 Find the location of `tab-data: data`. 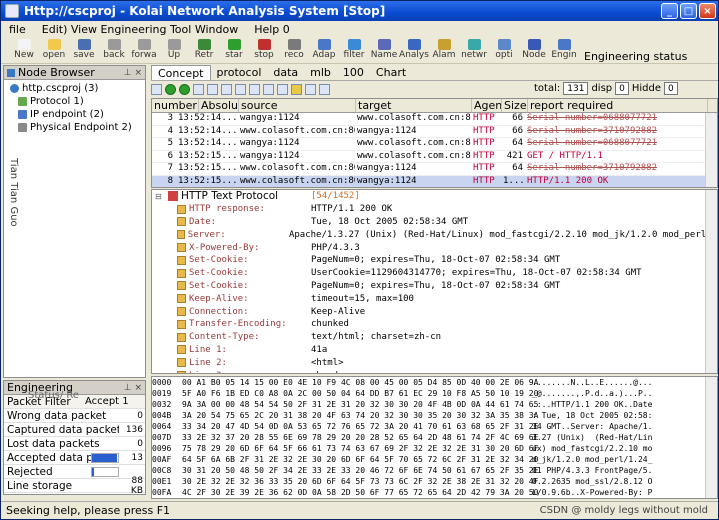

tab-data: data is located at coordinates (285, 72).